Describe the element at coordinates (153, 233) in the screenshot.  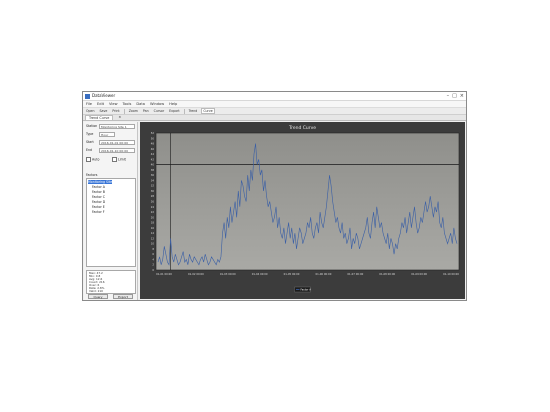
I see `y-tick-label: 14` at that location.